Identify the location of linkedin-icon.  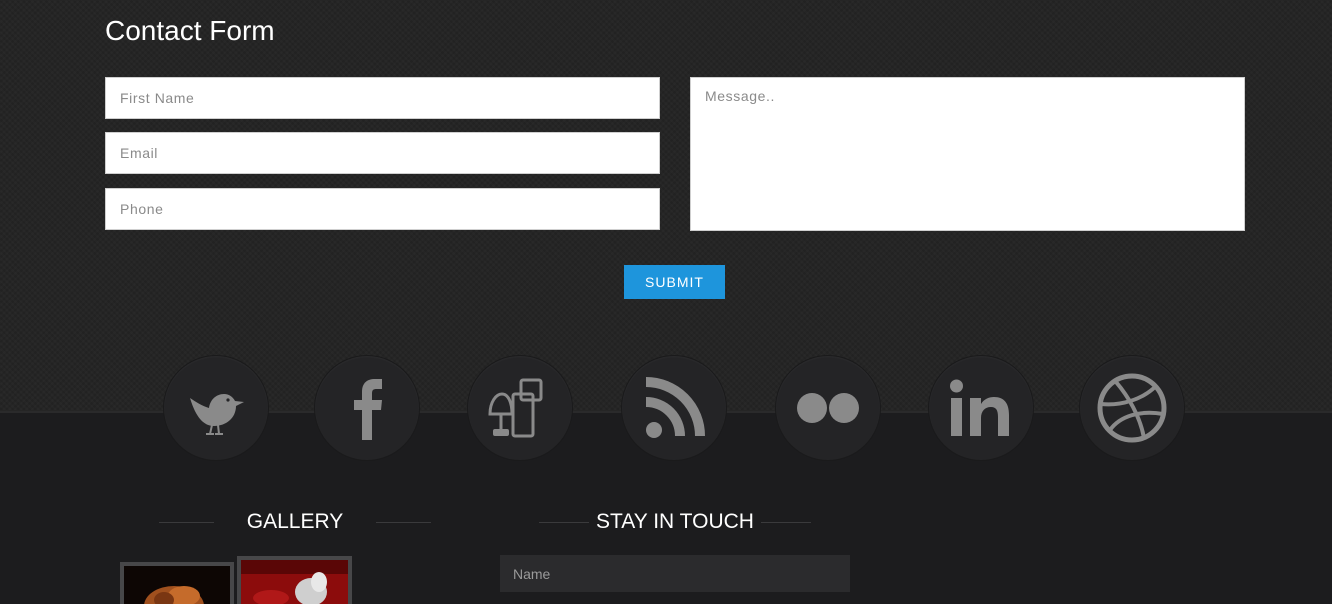
(979, 407).